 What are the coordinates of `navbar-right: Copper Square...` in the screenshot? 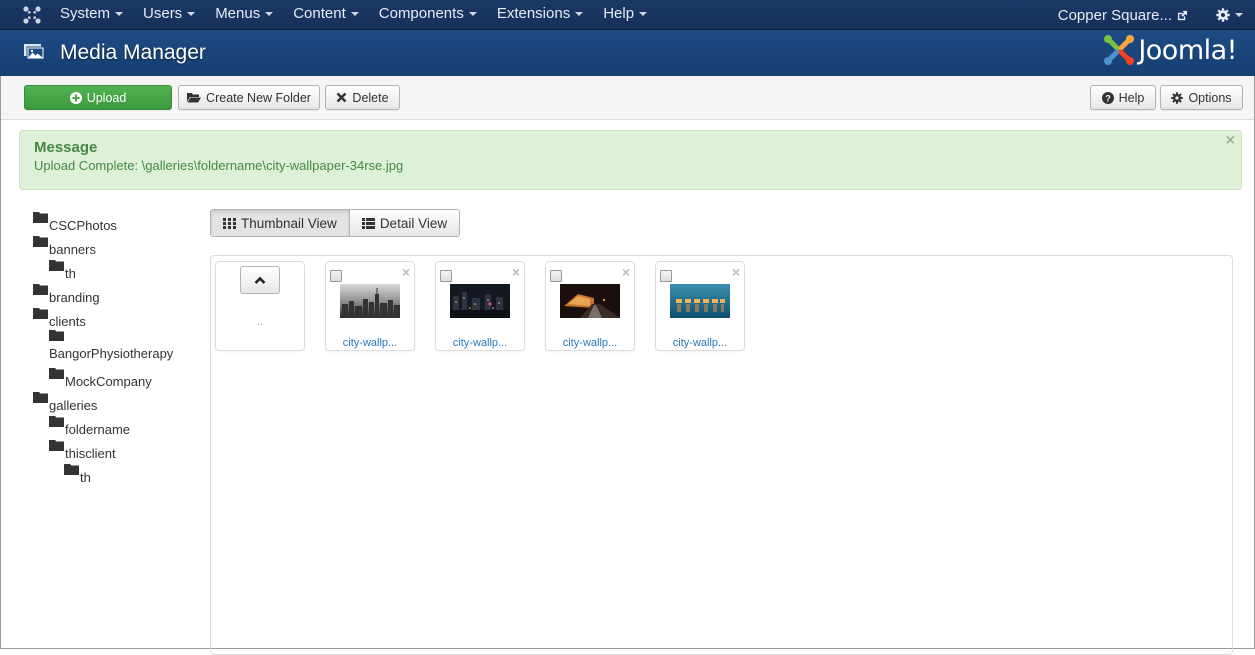 It's located at (1150, 15).